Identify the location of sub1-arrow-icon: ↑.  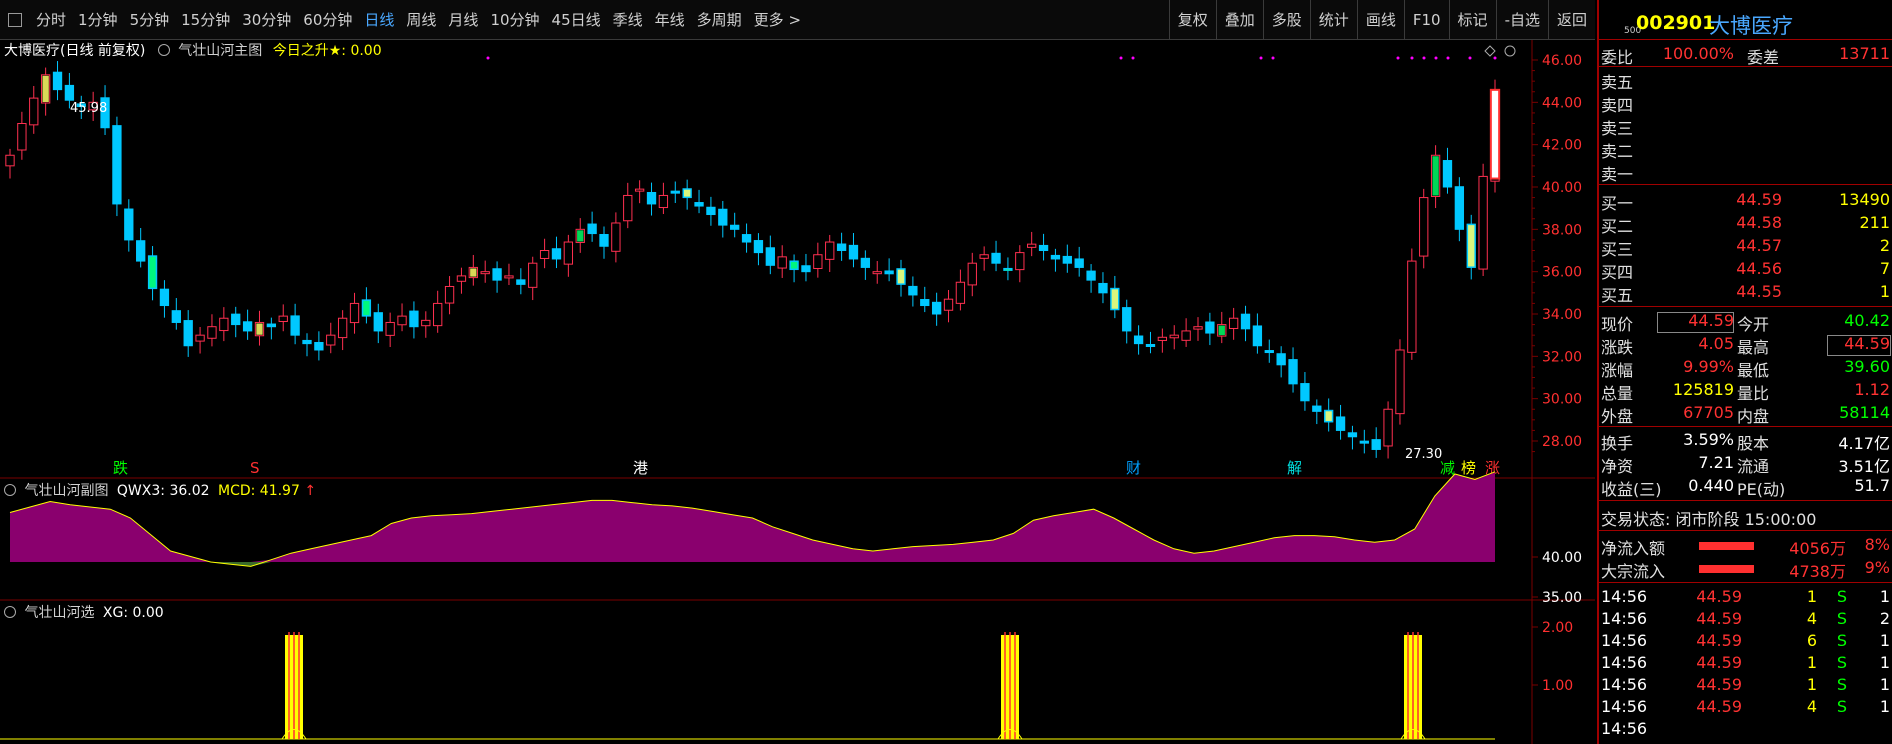
(310, 491).